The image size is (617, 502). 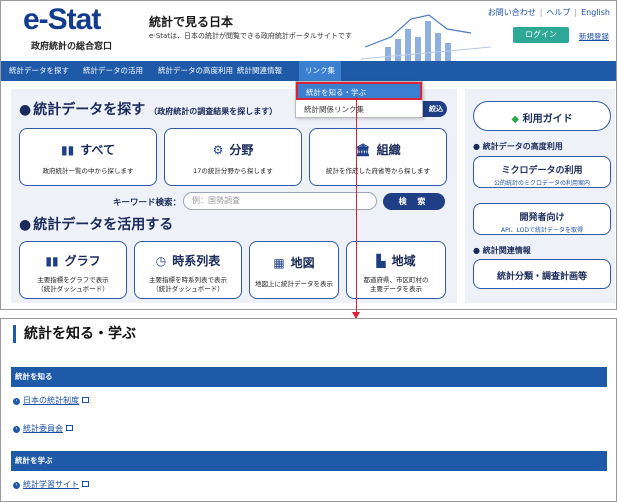 What do you see at coordinates (433, 109) in the screenshot?
I see `narrow-button: 絞込` at bounding box center [433, 109].